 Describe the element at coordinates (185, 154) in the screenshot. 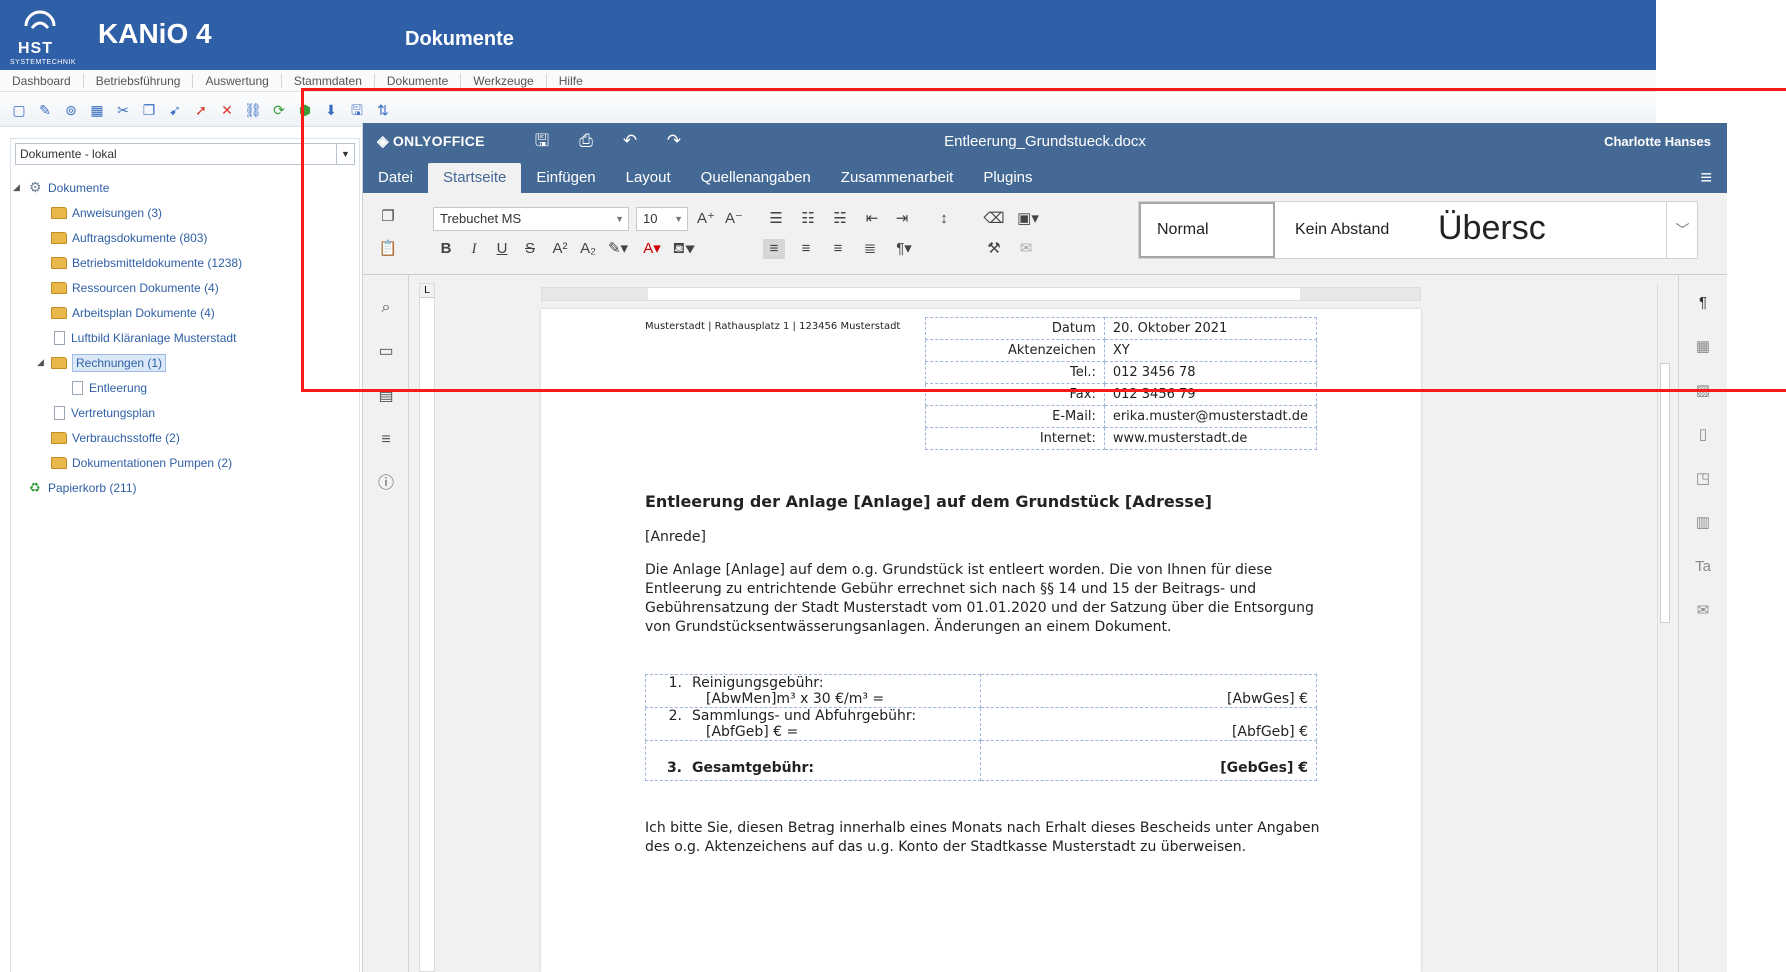

I see `repository-select: Dokumente - lokal ▼` at that location.